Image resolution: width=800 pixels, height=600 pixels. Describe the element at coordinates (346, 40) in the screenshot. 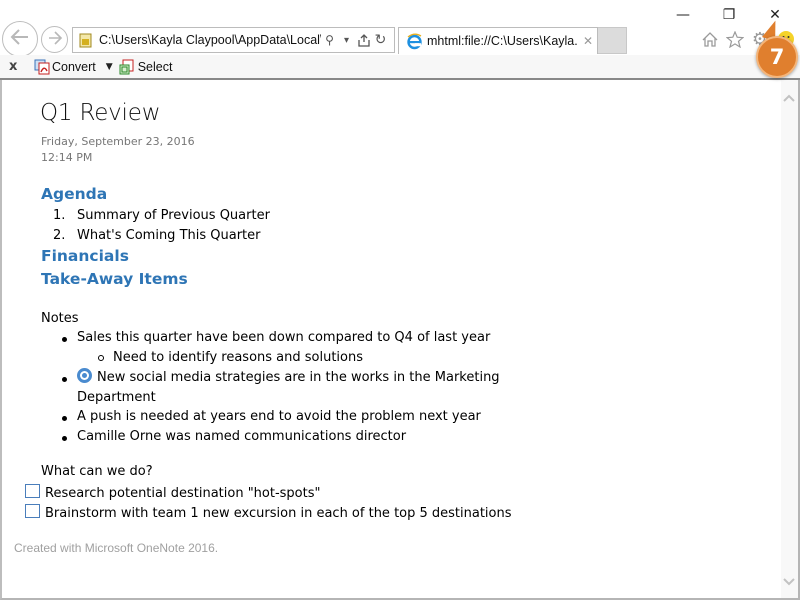

I see `search-dropdown-icon: ▾` at that location.